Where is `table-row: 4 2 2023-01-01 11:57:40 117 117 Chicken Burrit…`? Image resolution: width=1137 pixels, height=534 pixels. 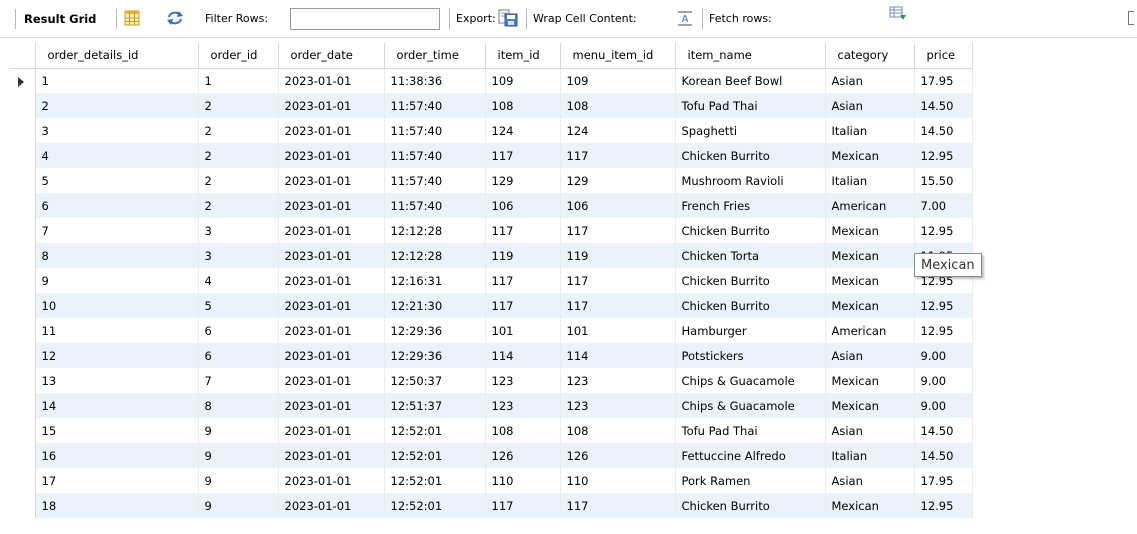 table-row: 4 2 2023-01-01 11:57:40 117 117 Chicken Burrit… is located at coordinates (491, 155).